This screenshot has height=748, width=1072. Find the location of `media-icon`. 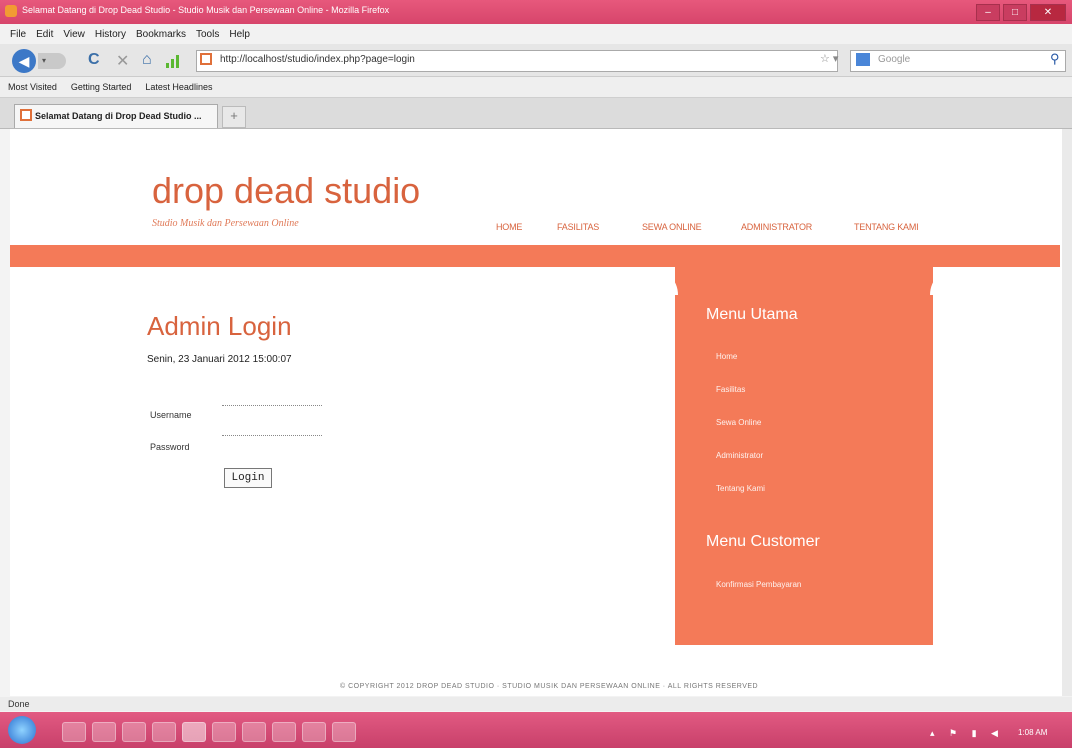

media-icon is located at coordinates (104, 732).